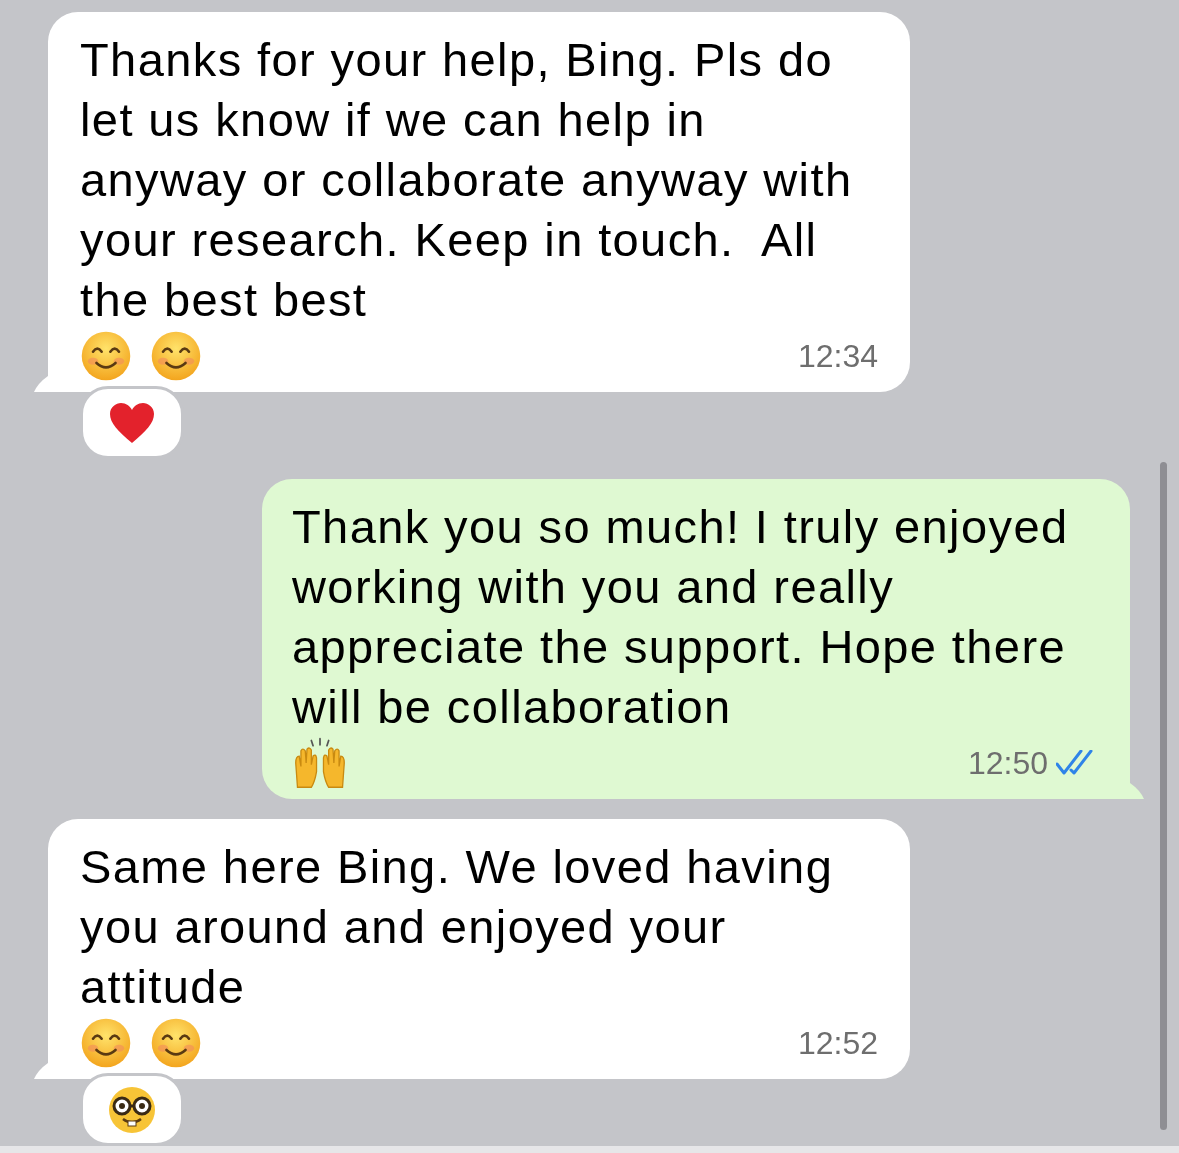 The image size is (1179, 1153). I want to click on message-time: 12:52, so click(837, 1043).